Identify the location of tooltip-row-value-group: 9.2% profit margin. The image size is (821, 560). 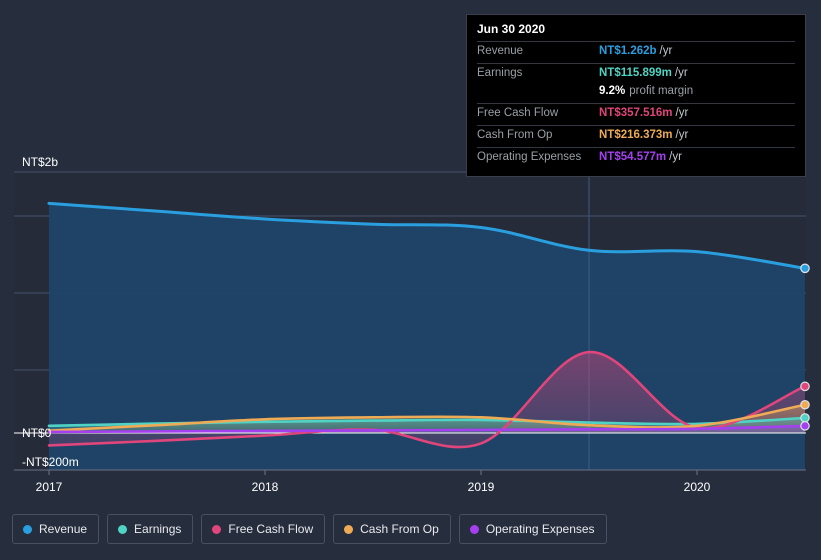
(646, 91).